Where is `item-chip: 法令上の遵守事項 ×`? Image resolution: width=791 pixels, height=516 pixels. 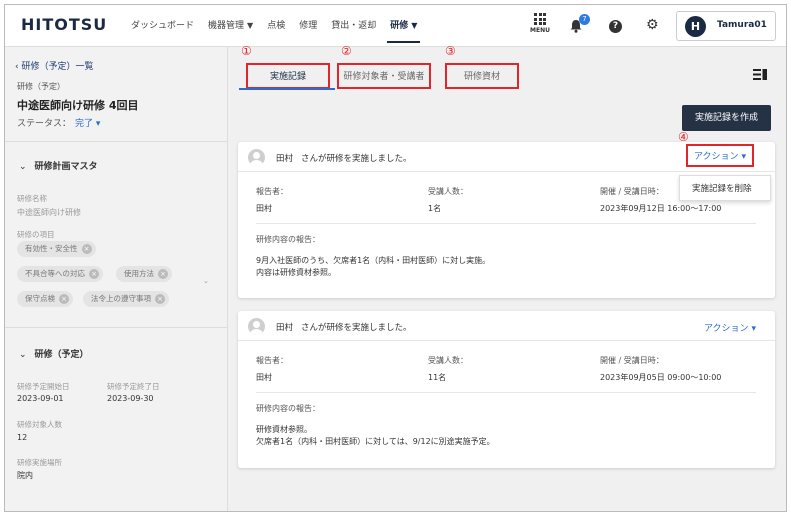 item-chip: 法令上の遵守事項 × is located at coordinates (126, 299).